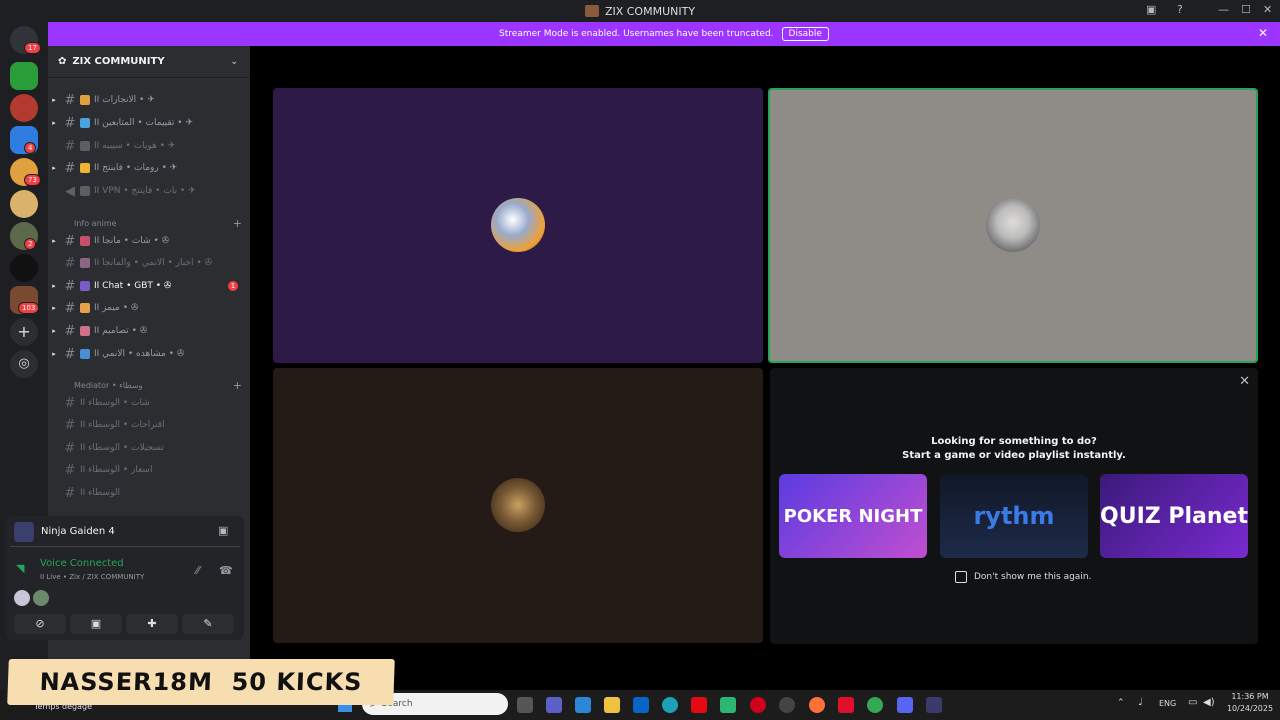 The width and height of the screenshot is (1280, 720). Describe the element at coordinates (641, 705) in the screenshot. I see `outlook-icon` at that location.